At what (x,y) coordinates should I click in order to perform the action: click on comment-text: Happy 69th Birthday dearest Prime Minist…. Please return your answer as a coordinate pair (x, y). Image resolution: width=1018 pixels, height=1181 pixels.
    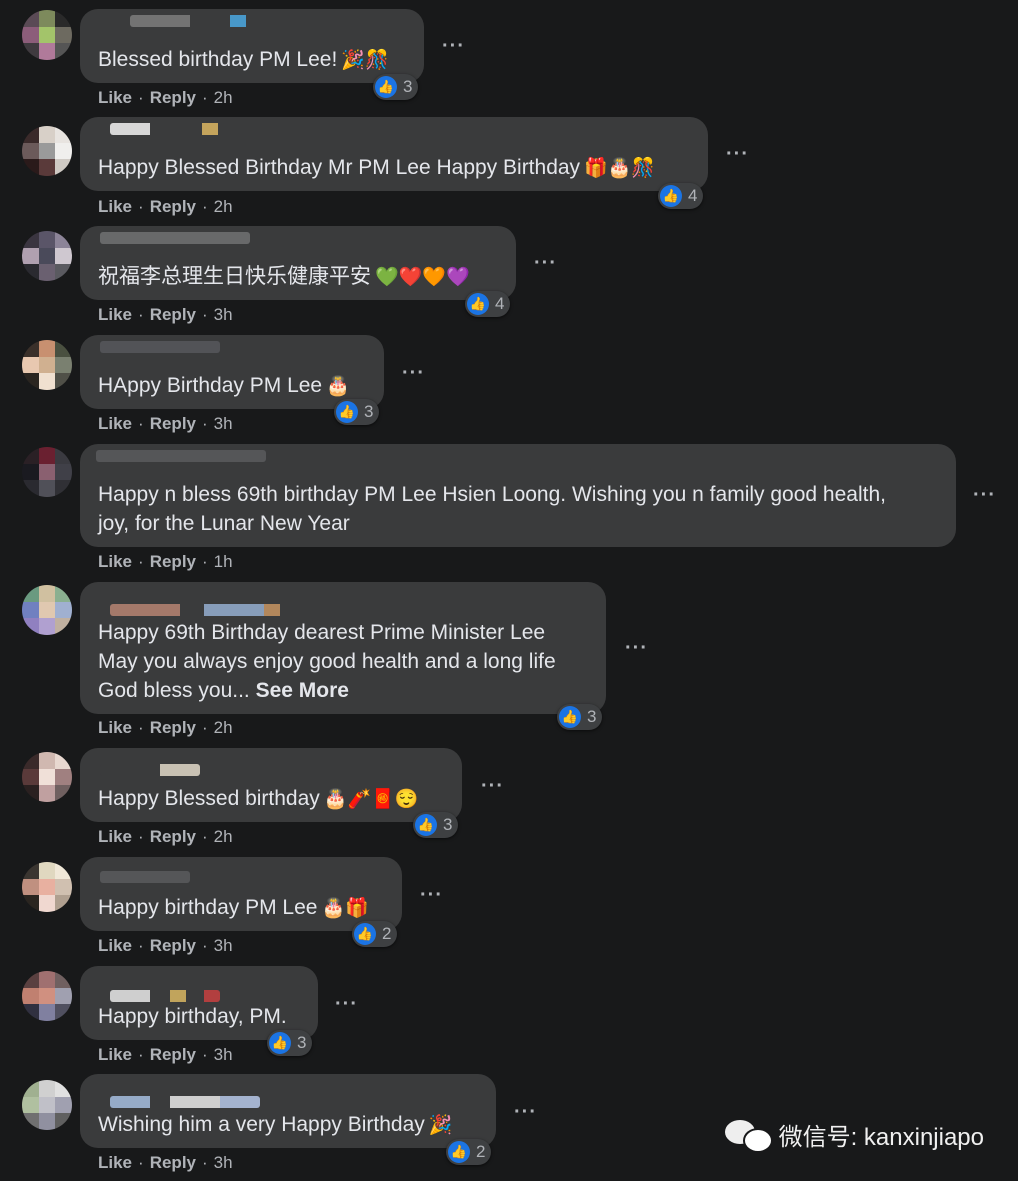
    Looking at the image, I should click on (327, 661).